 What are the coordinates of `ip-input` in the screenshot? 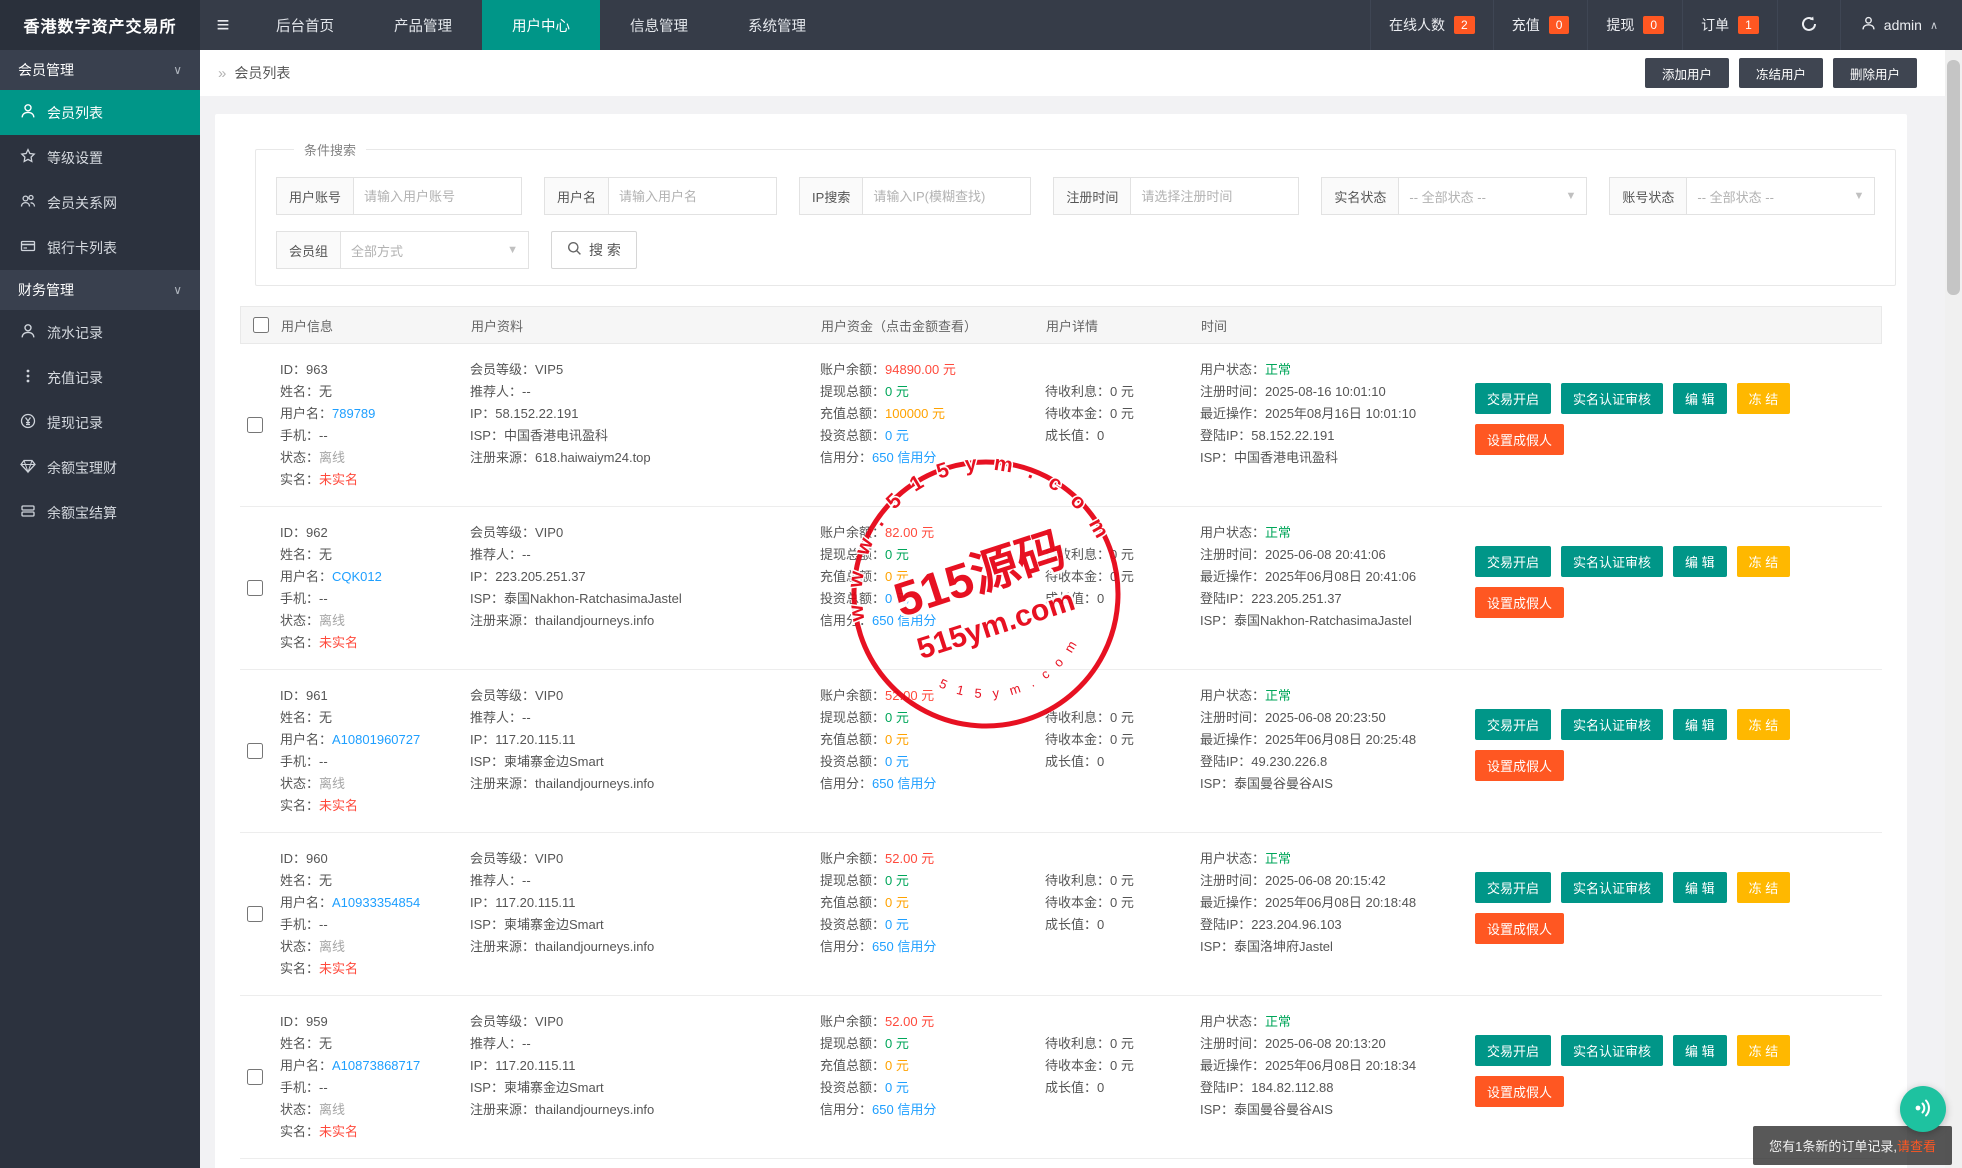 It's located at (947, 196).